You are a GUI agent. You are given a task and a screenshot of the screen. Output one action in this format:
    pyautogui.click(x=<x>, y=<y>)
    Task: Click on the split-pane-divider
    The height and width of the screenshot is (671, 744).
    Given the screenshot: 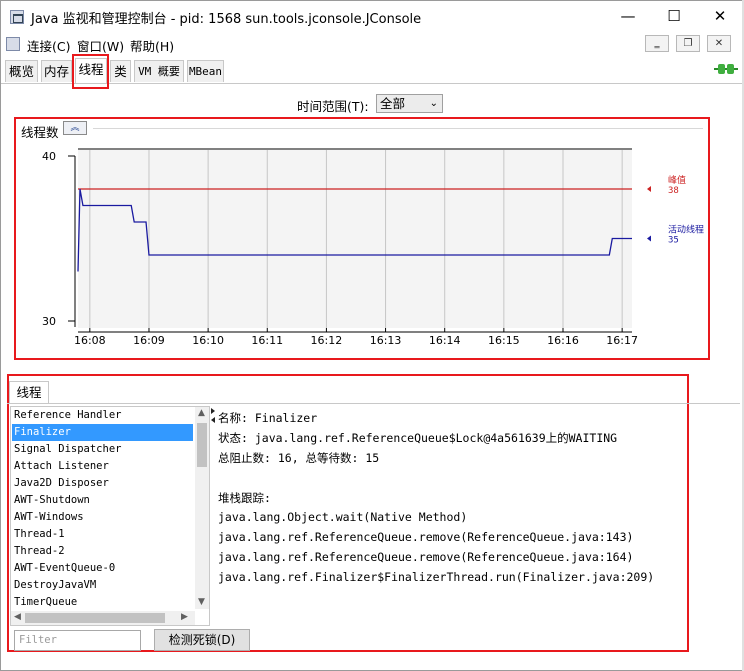 What is the action you would take?
    pyautogui.click(x=213, y=516)
    